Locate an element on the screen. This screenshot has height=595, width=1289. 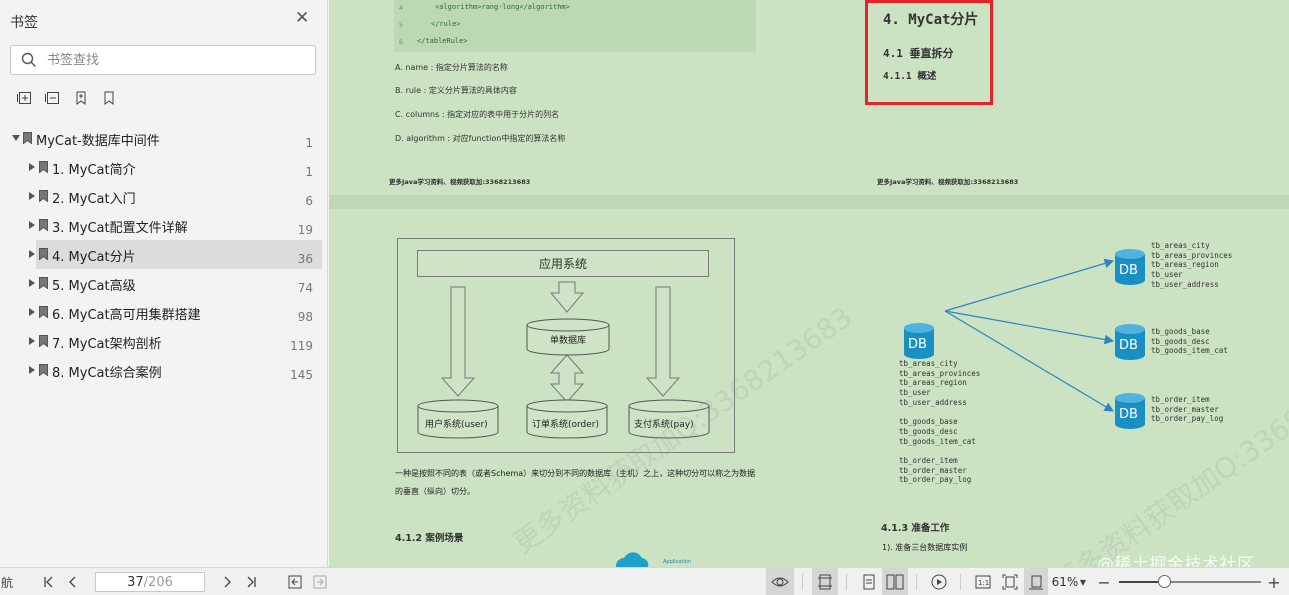
bookmark-item: 3. MyCat配置文件详解 19 is located at coordinates (163, 225).